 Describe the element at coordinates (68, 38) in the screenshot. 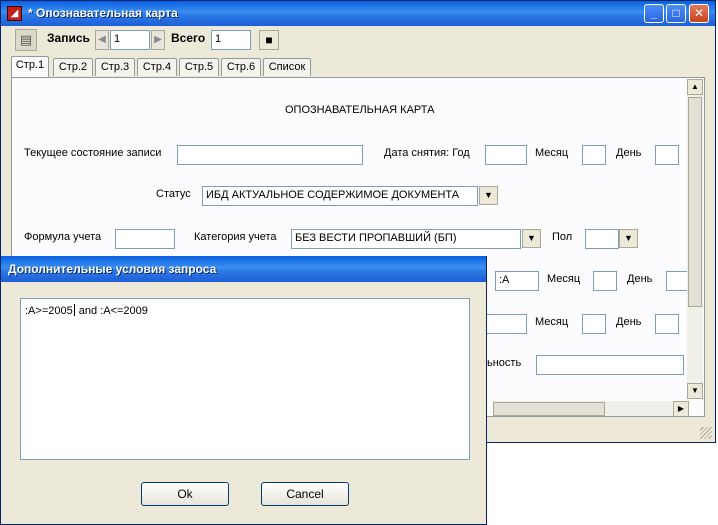

I see `record-label: Запись` at that location.